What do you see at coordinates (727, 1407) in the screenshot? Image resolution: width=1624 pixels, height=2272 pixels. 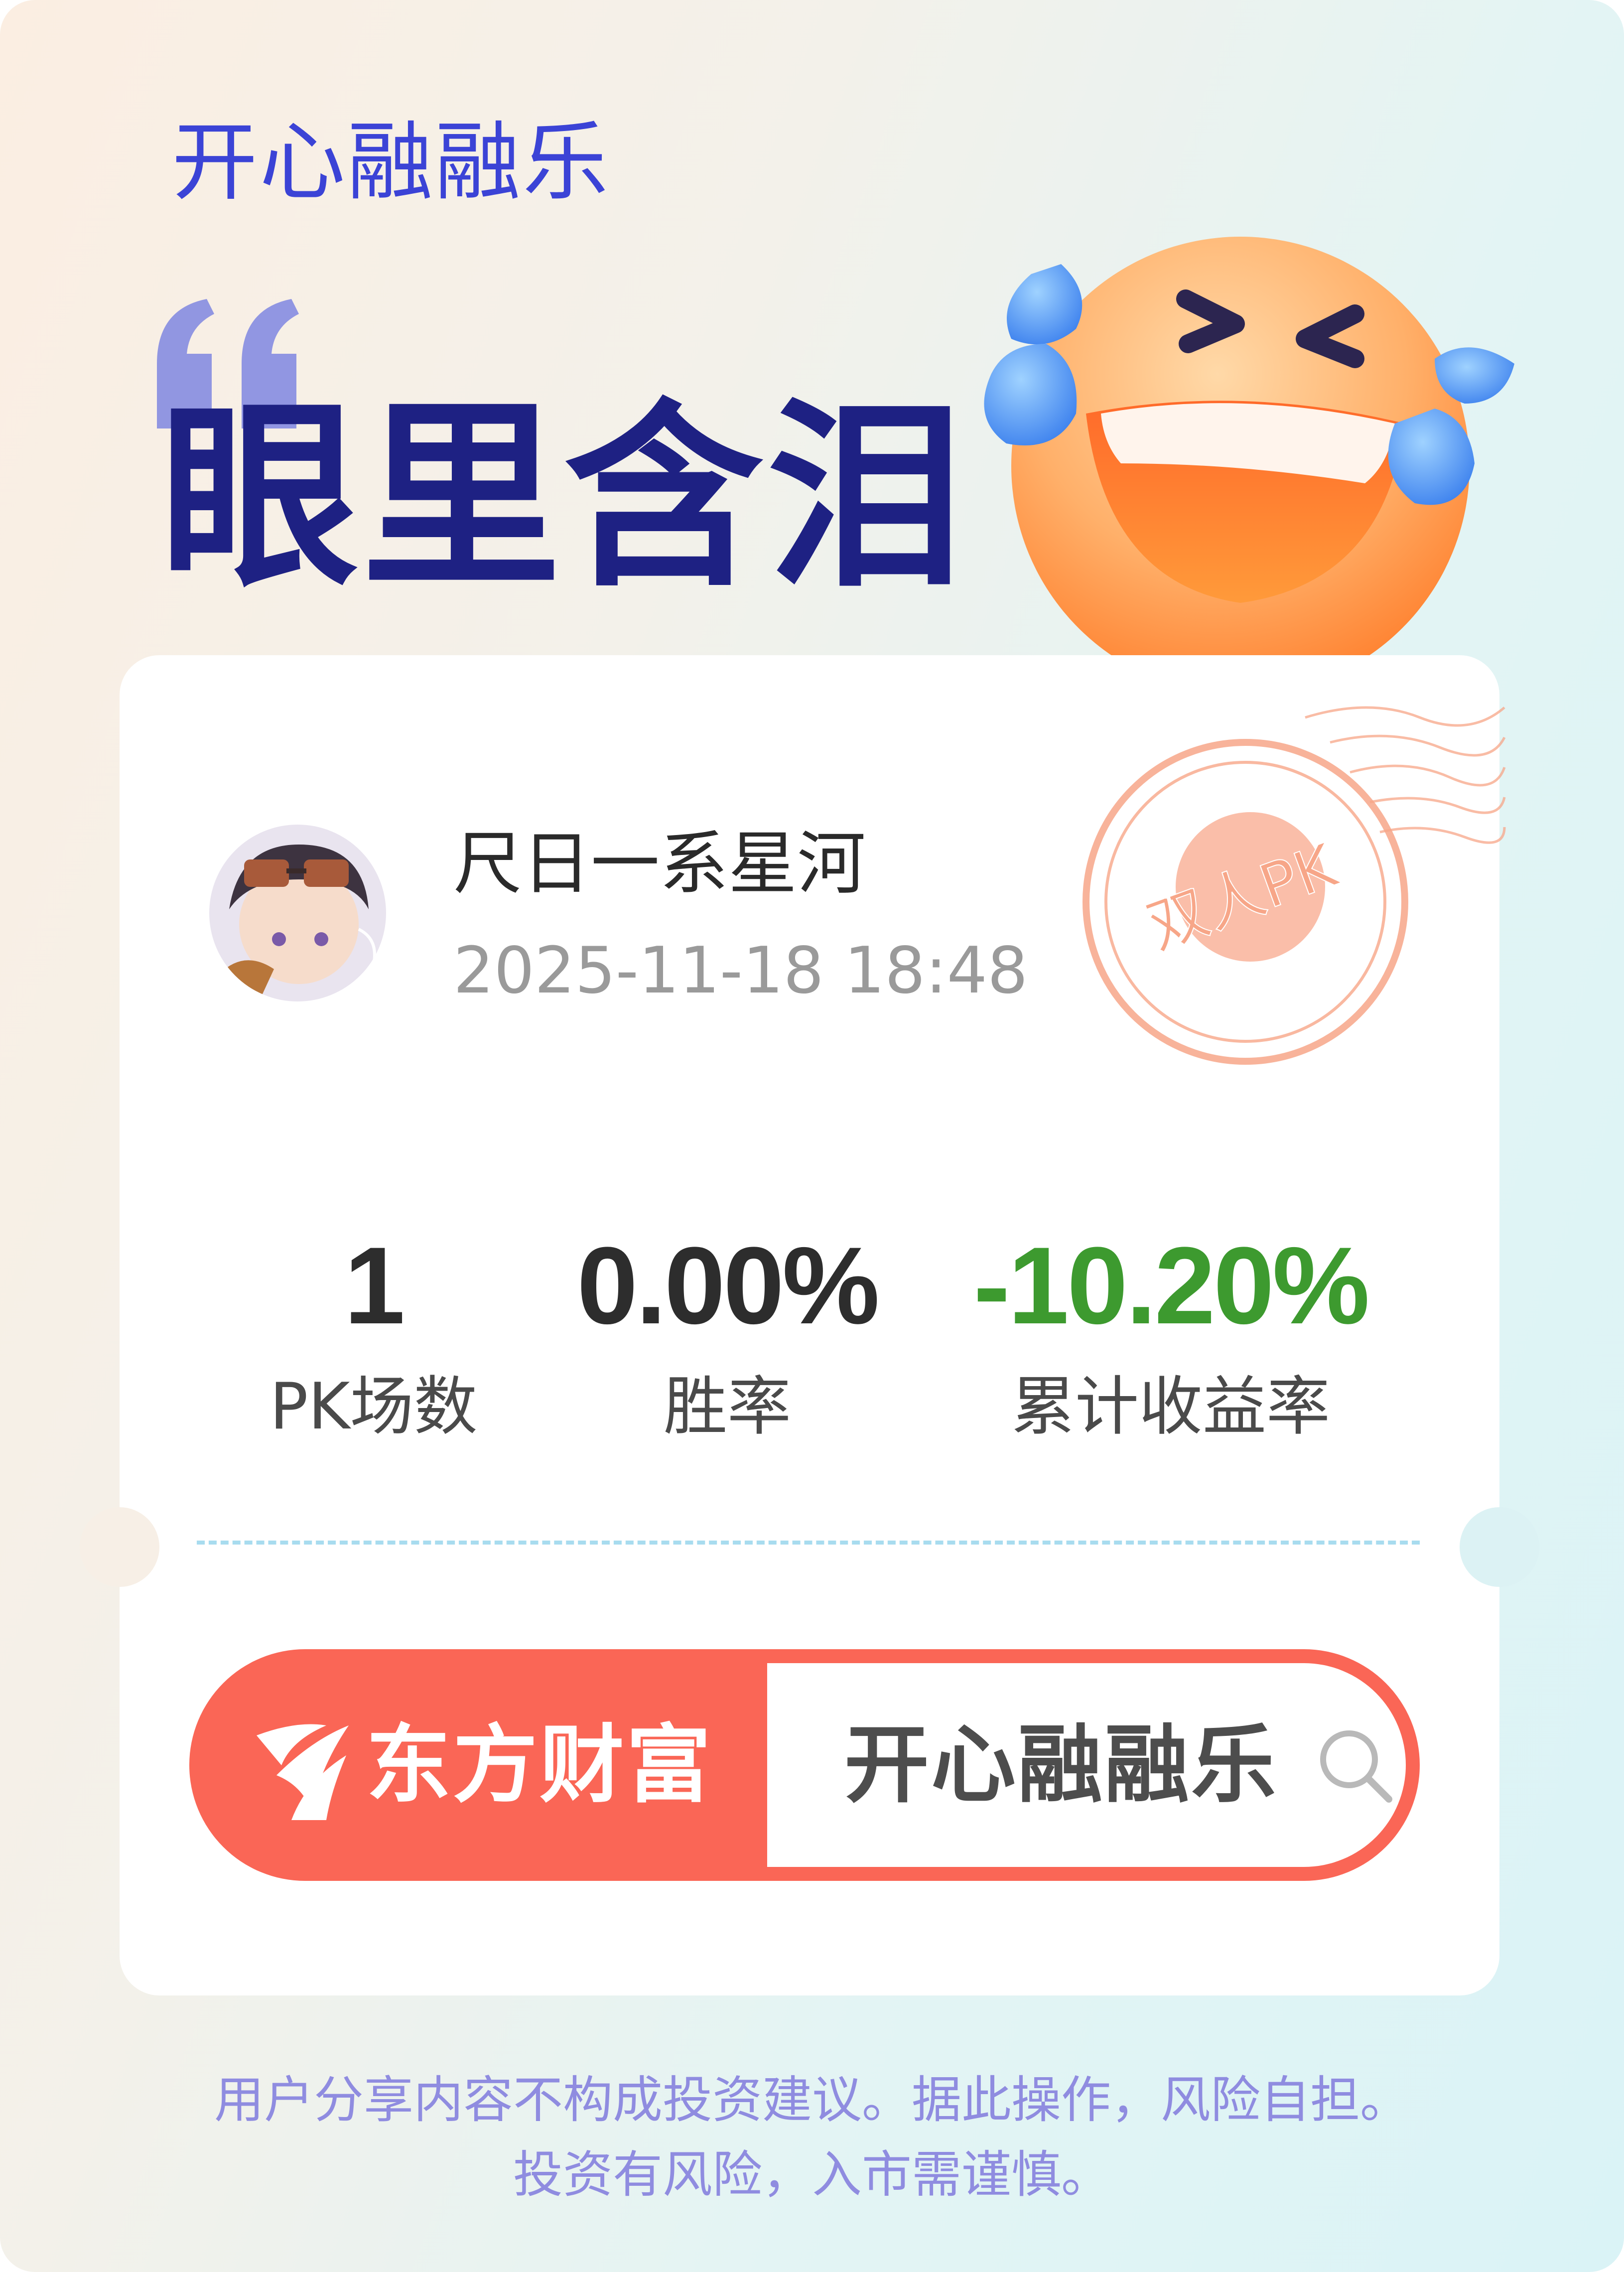 I see `stat-label: 胜率` at bounding box center [727, 1407].